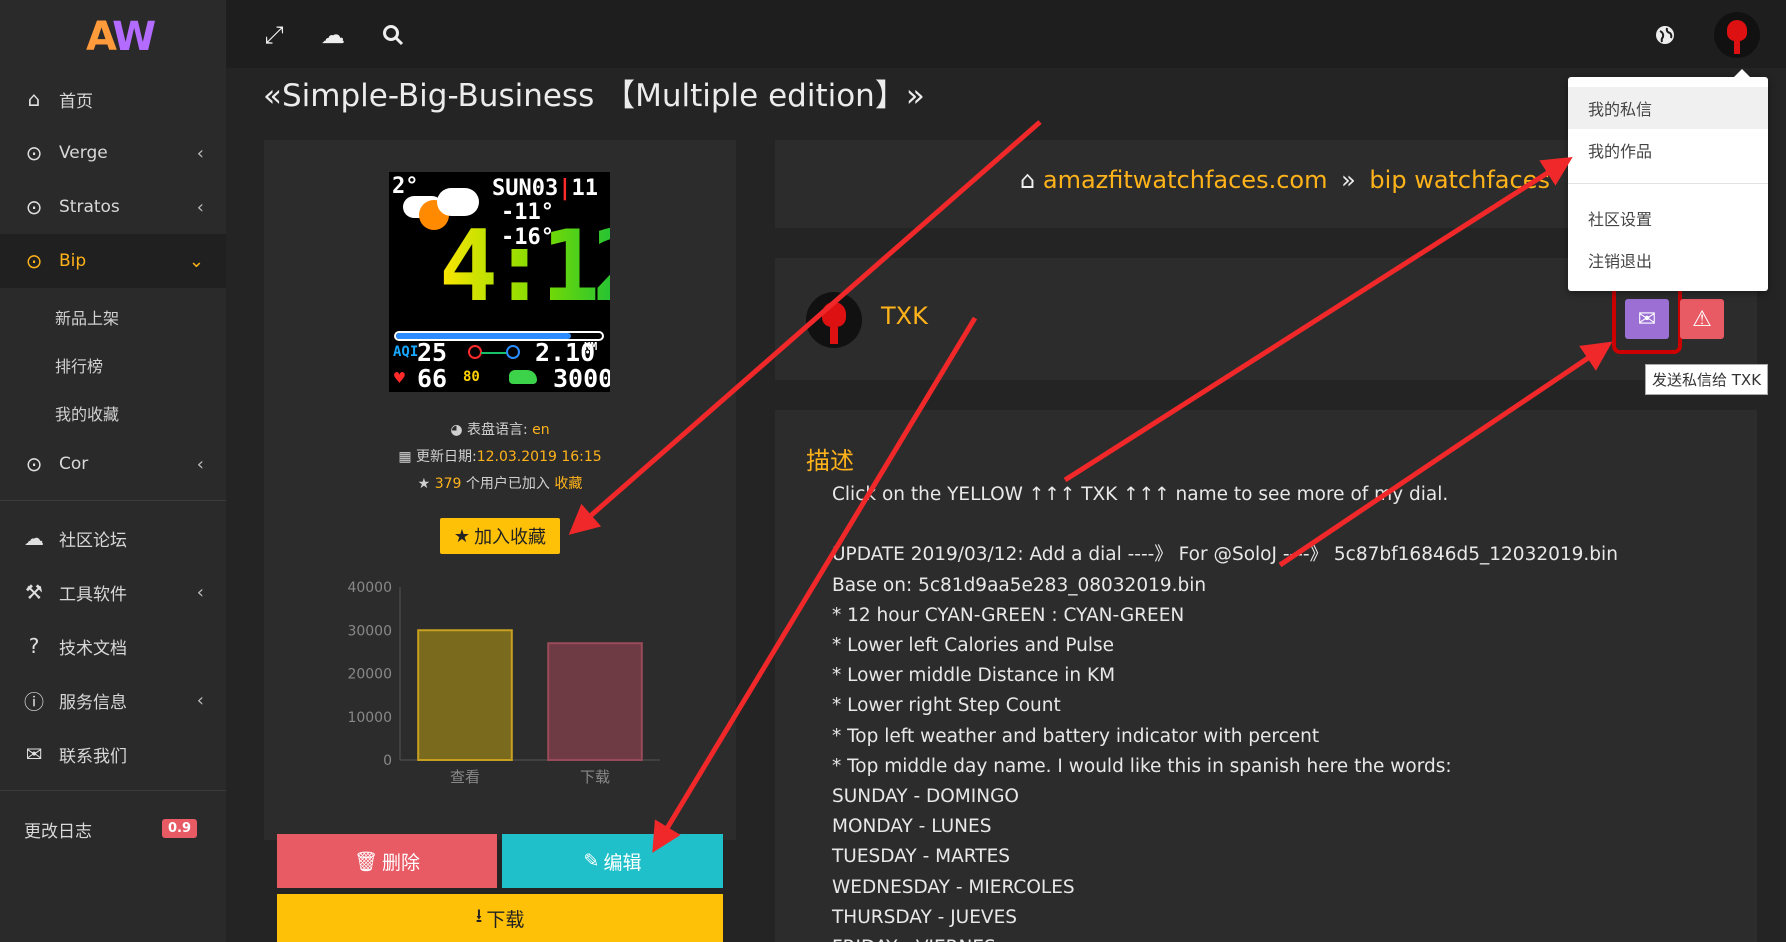  Describe the element at coordinates (369, 631) in the screenshot. I see `y-tick-label: 30000` at that location.